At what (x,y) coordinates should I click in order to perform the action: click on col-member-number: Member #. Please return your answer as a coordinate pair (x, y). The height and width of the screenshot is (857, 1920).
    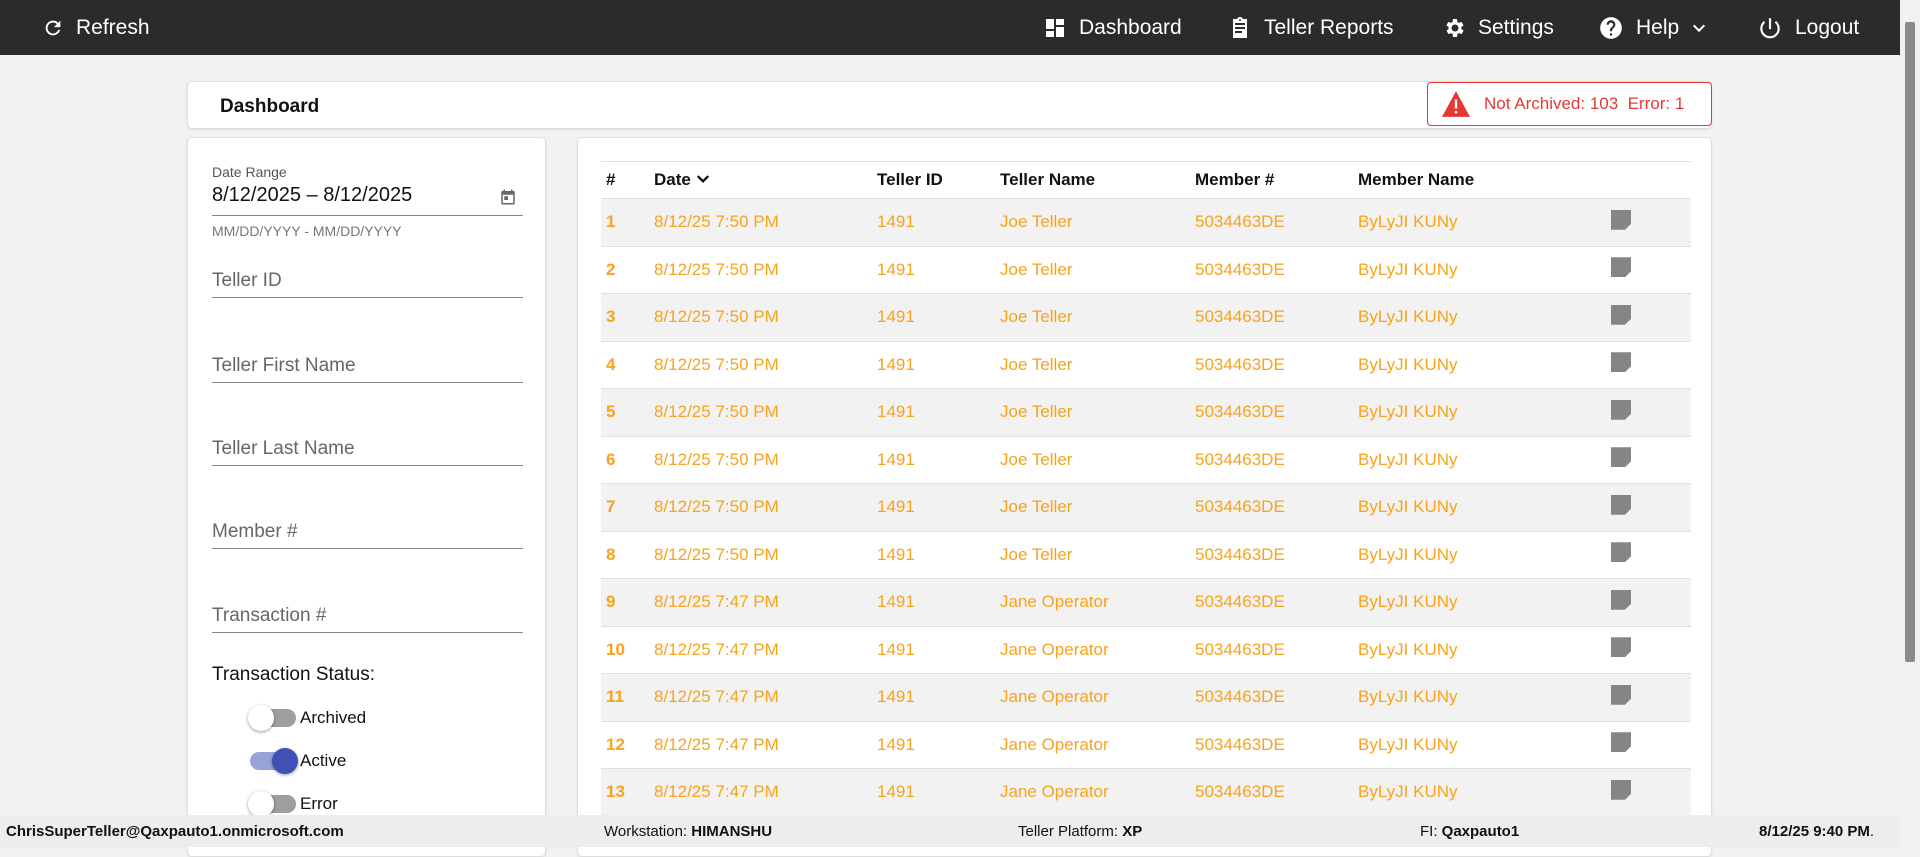
    Looking at the image, I should click on (1271, 180).